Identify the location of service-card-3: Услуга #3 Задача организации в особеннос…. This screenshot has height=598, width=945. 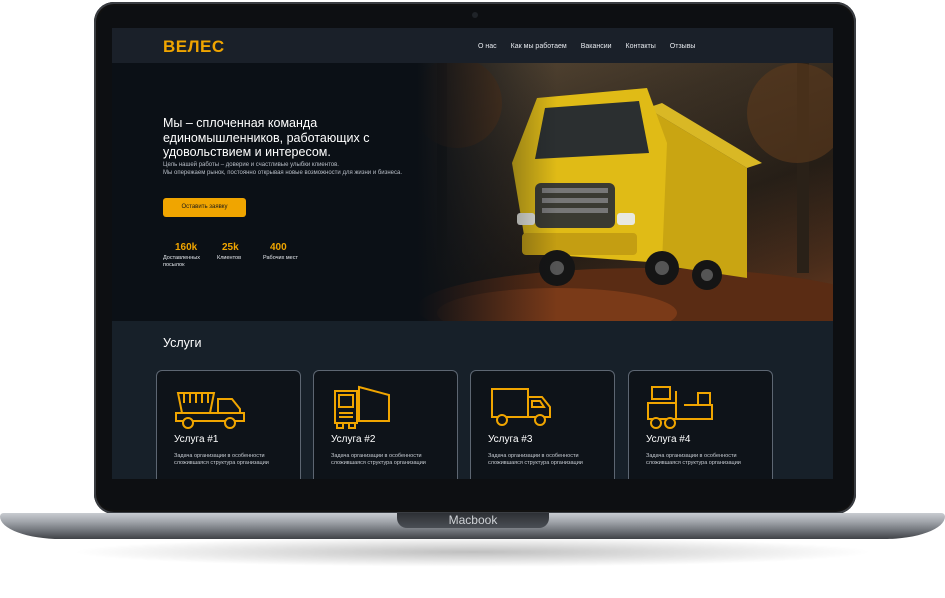
(542, 424).